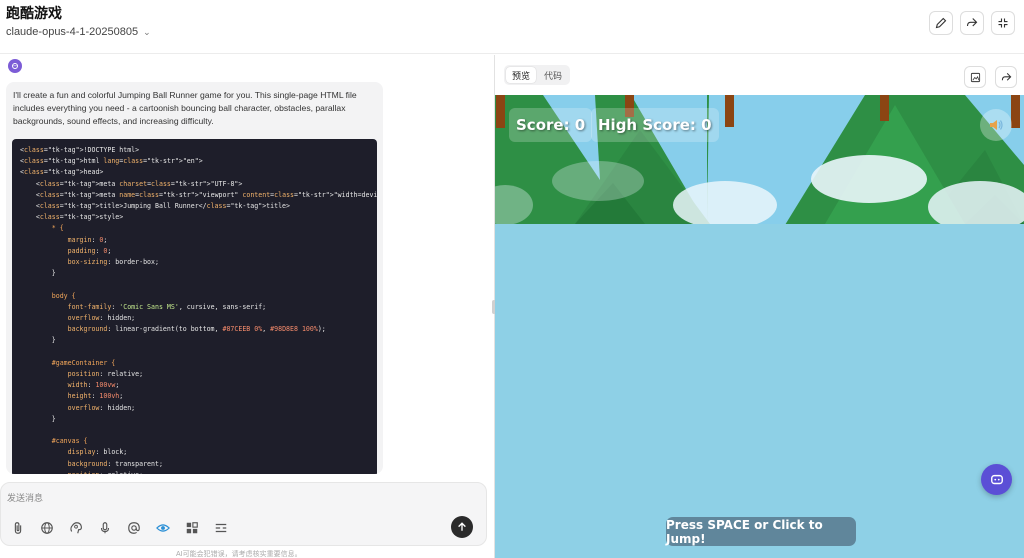  I want to click on list-icon, so click(221, 528).